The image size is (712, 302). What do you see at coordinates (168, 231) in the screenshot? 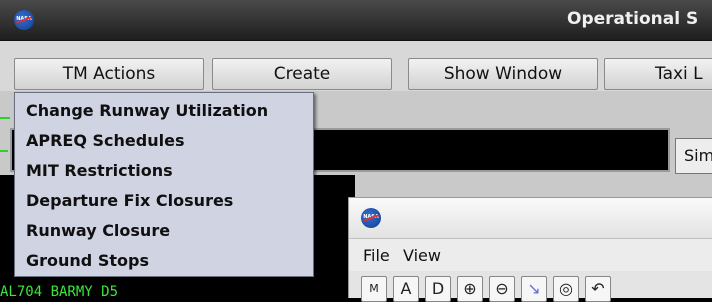
I see `menu-item-runway-closure: Runway Closure` at bounding box center [168, 231].